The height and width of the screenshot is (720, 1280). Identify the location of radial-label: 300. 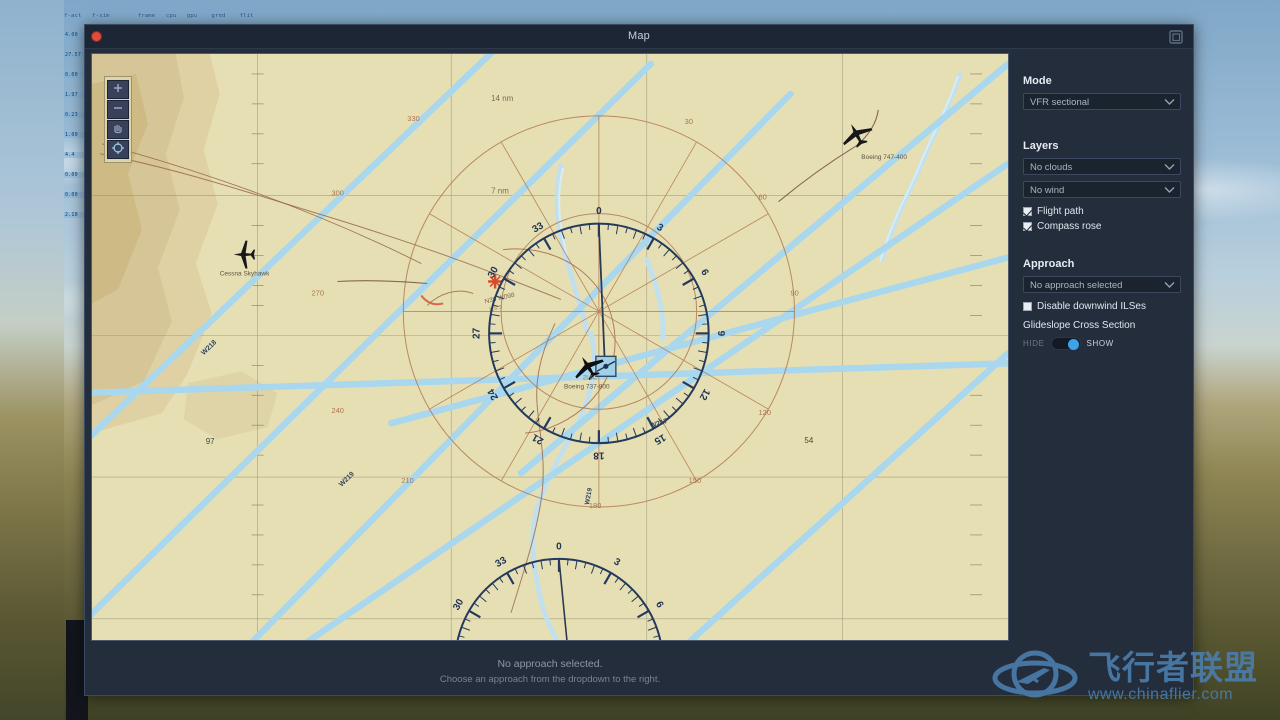
(337, 193).